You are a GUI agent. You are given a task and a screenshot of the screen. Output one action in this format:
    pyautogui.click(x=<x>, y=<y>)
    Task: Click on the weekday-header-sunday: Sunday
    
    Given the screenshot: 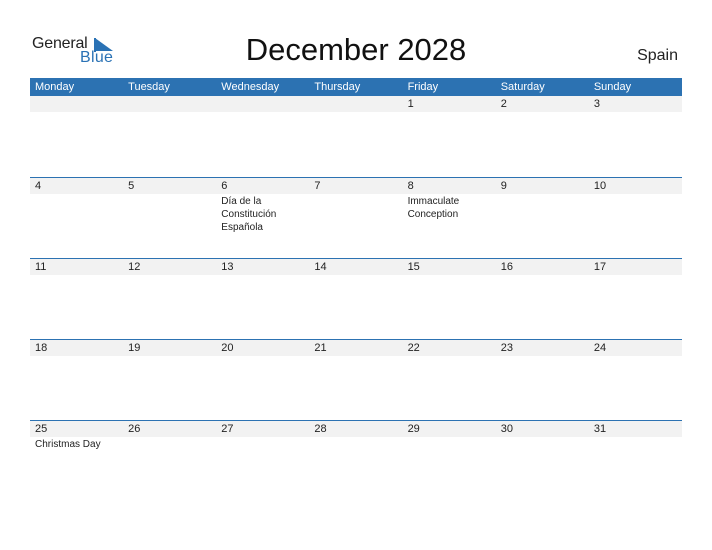 What is the action you would take?
    pyautogui.click(x=612, y=87)
    